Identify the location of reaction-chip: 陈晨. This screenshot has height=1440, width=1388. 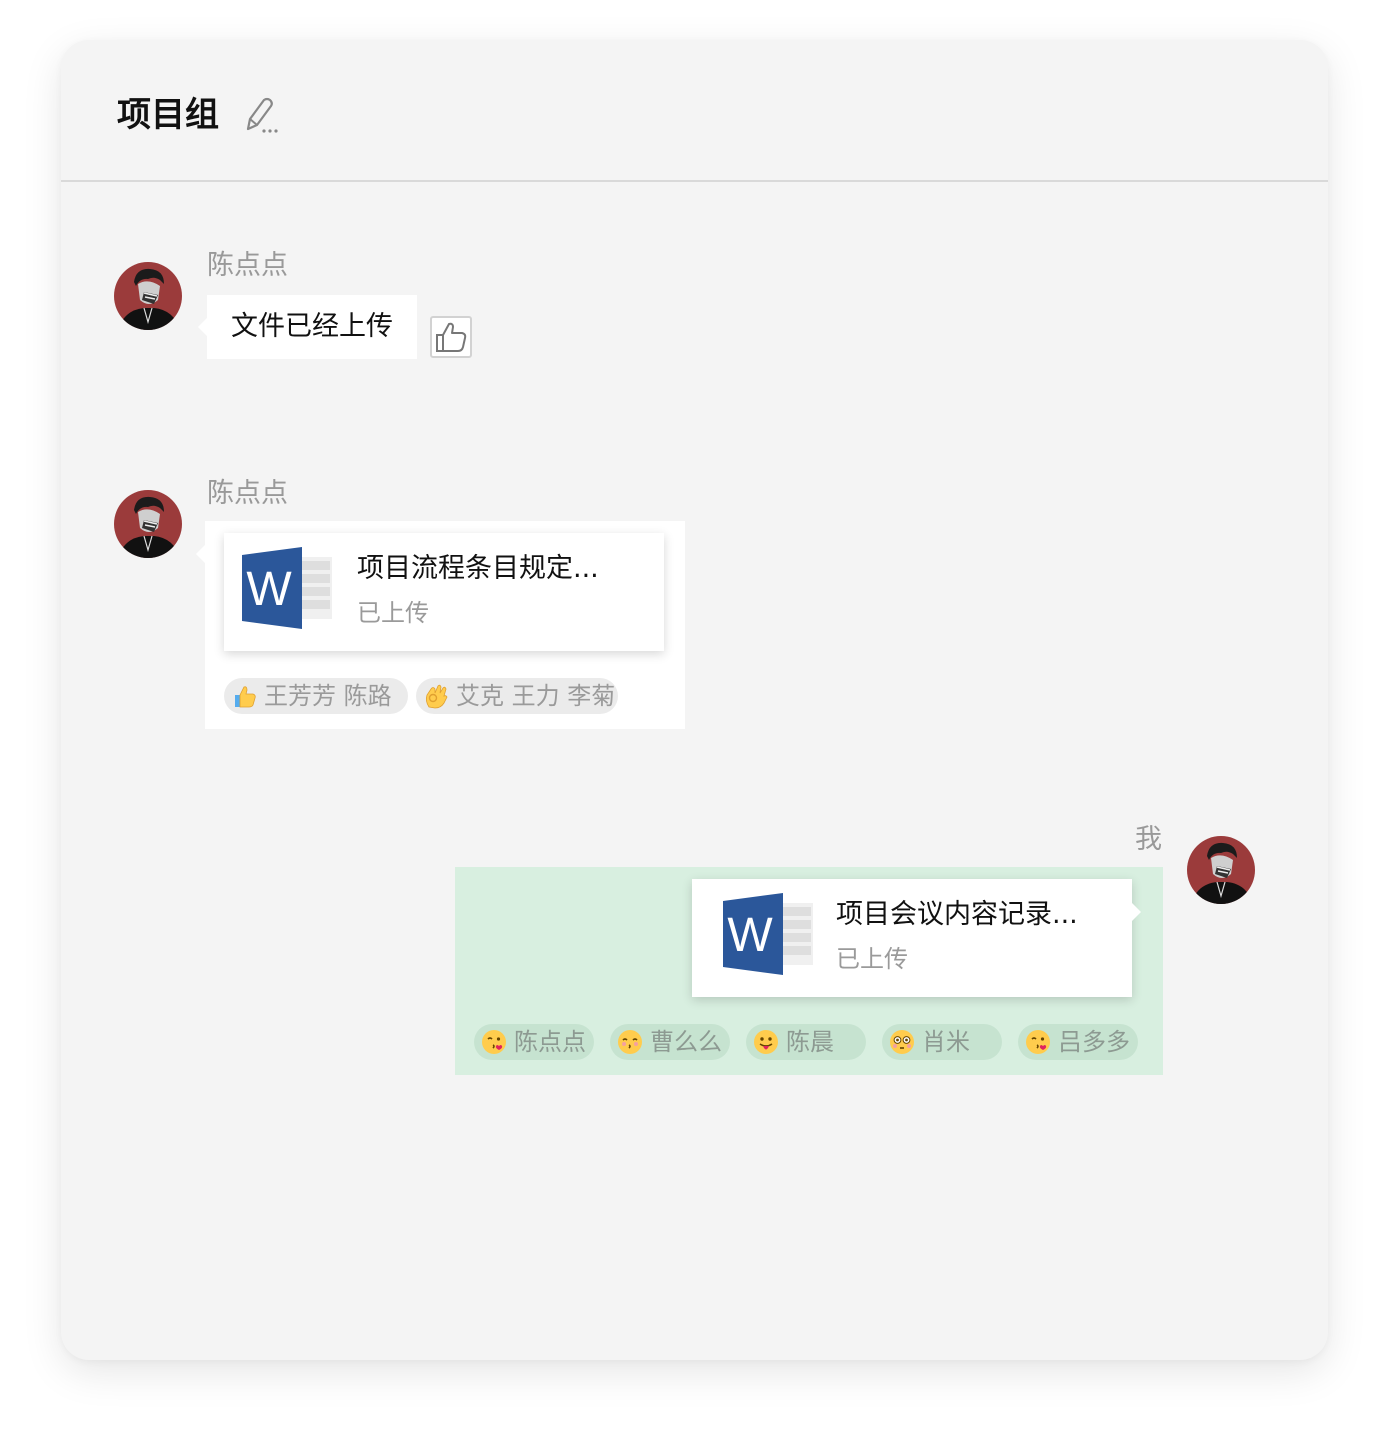
(806, 1042).